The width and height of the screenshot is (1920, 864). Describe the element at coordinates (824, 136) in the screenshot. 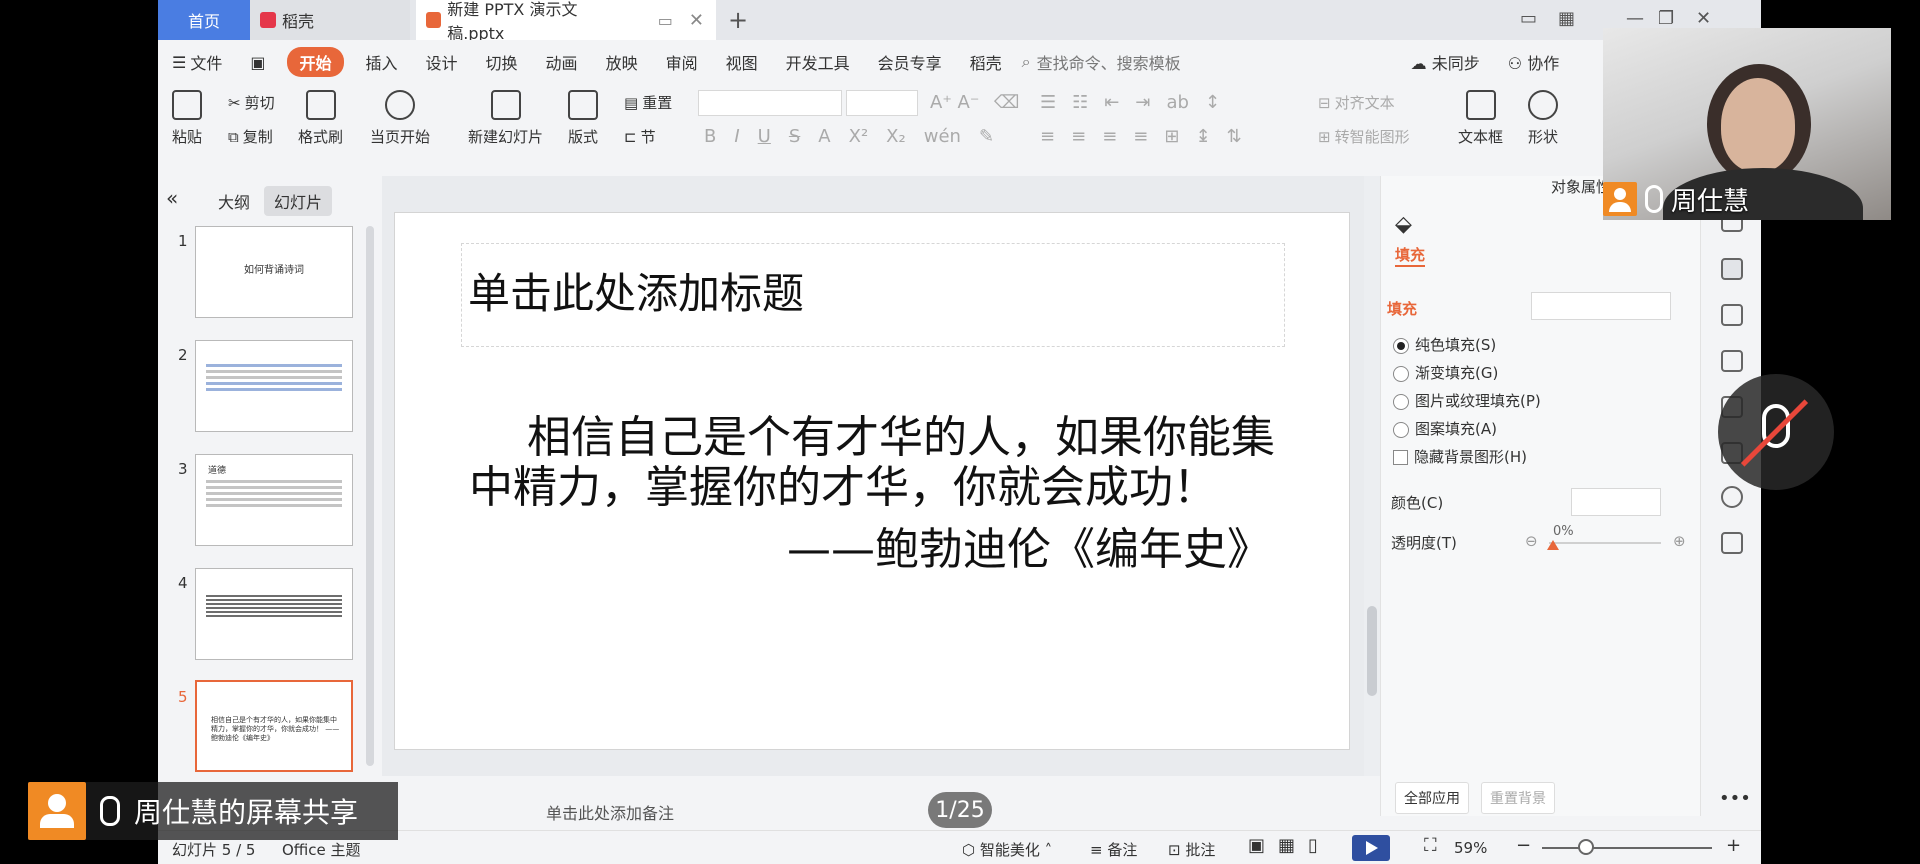

I see `font-color-icon: A` at that location.